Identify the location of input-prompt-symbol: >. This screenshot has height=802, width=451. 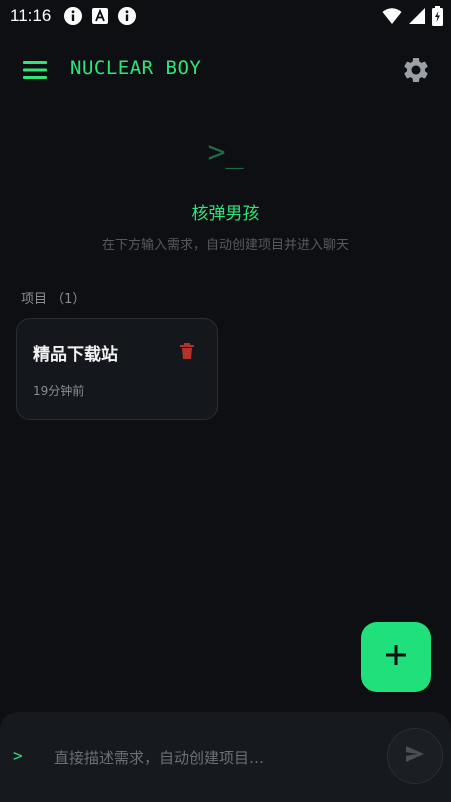
(18, 755).